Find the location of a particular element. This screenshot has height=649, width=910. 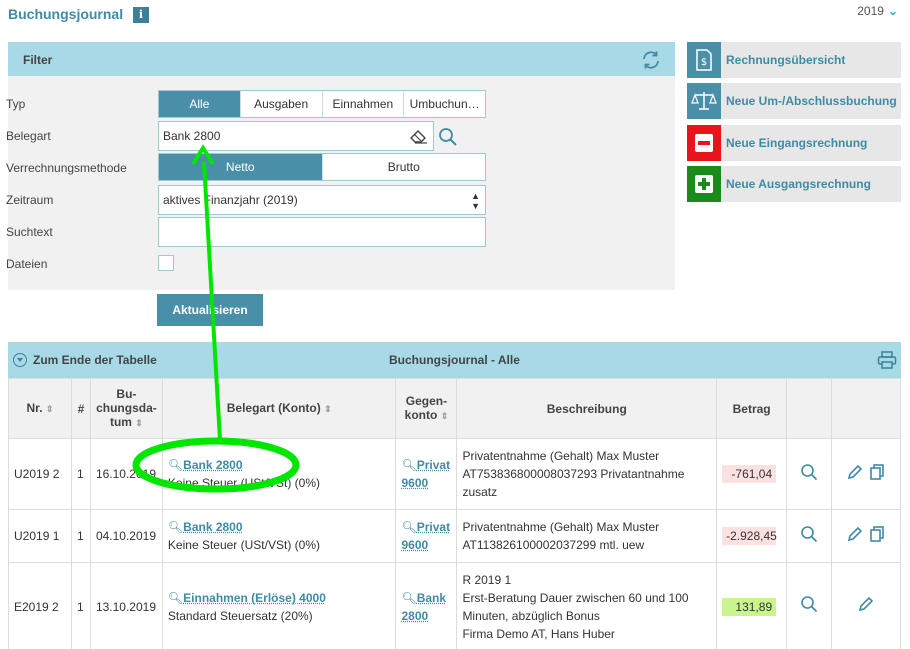

cell-belegart: 🔍︎Bank 2800 Keine Steuer (USt/VSt) (0%) is located at coordinates (279, 536).